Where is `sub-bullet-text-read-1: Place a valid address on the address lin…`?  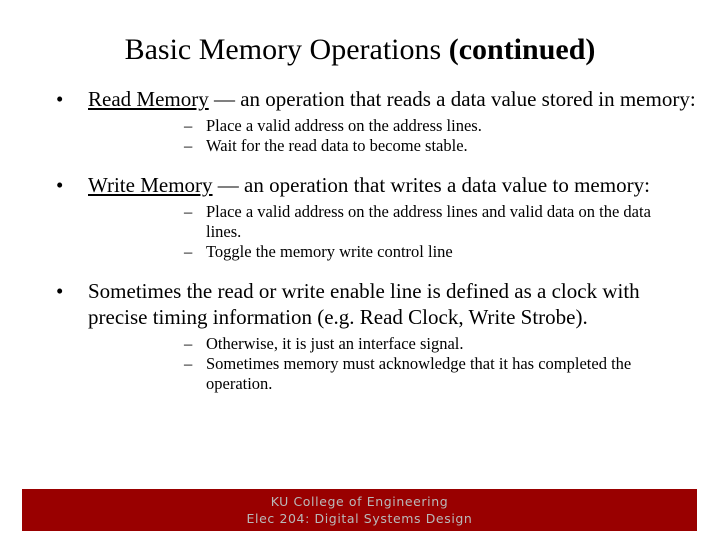 sub-bullet-text-read-1: Place a valid address on the address lin… is located at coordinates (344, 125).